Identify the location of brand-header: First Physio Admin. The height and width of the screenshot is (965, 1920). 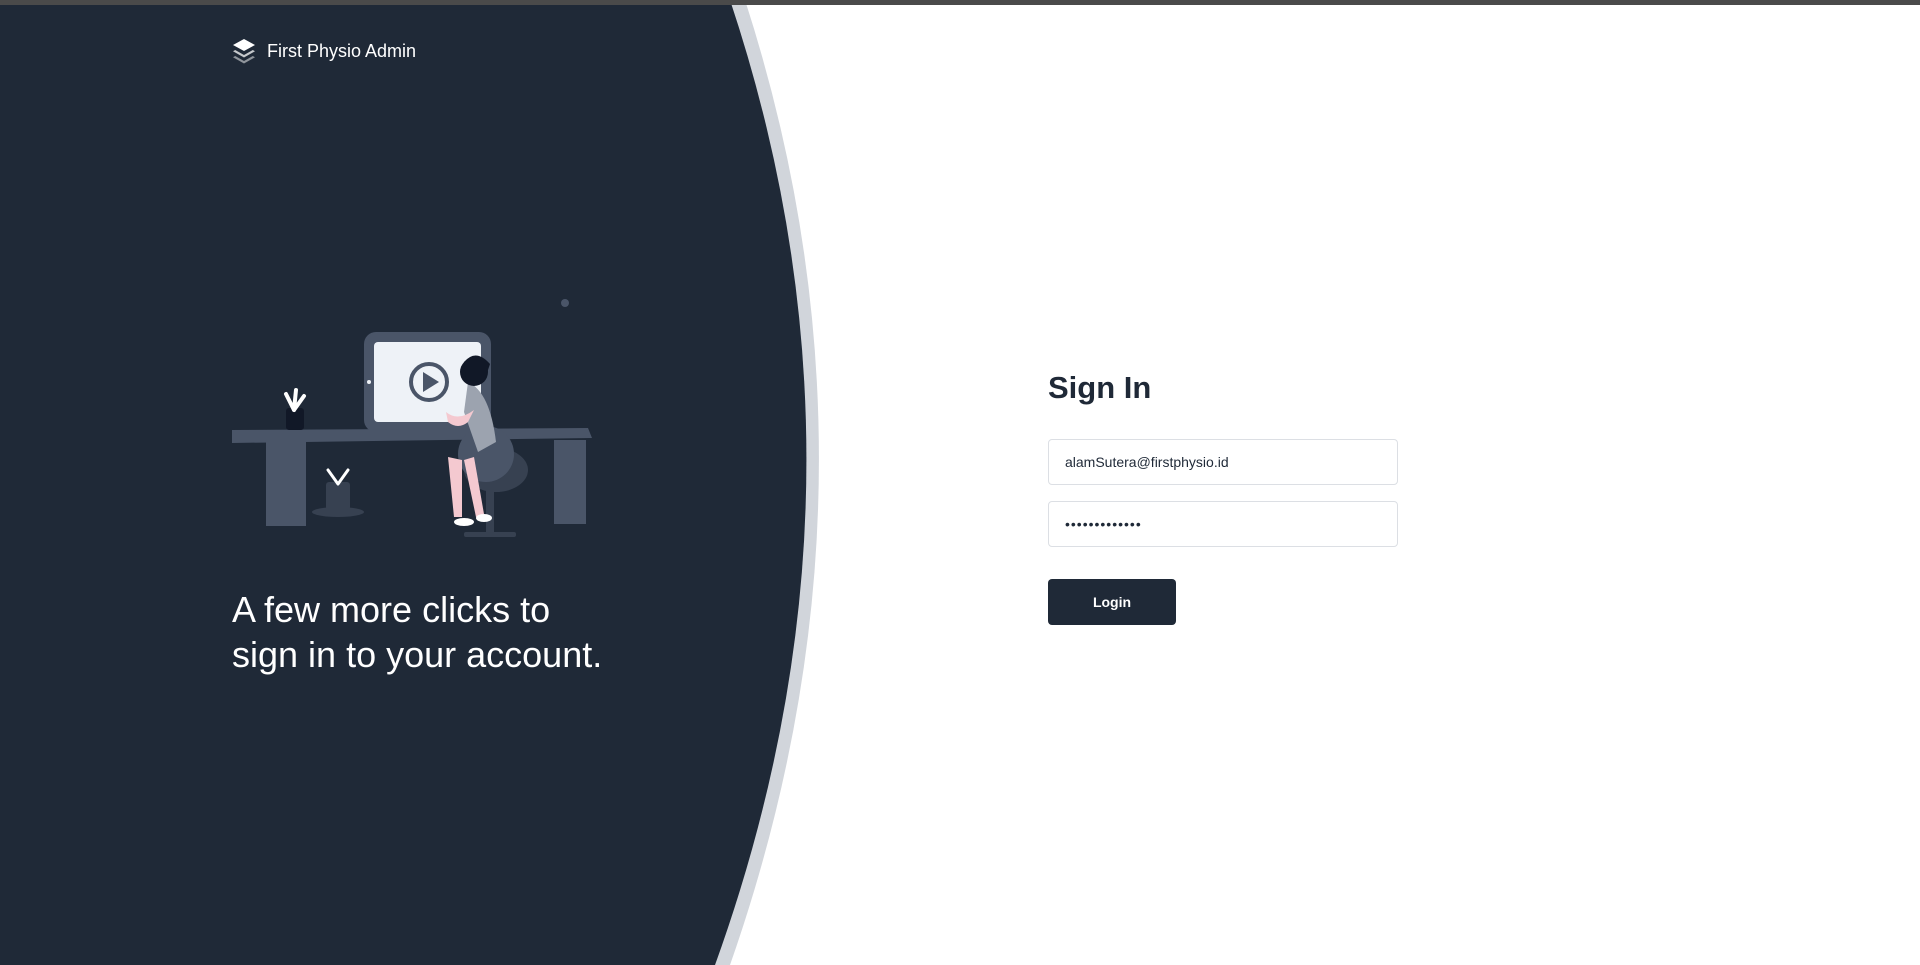
(324, 51).